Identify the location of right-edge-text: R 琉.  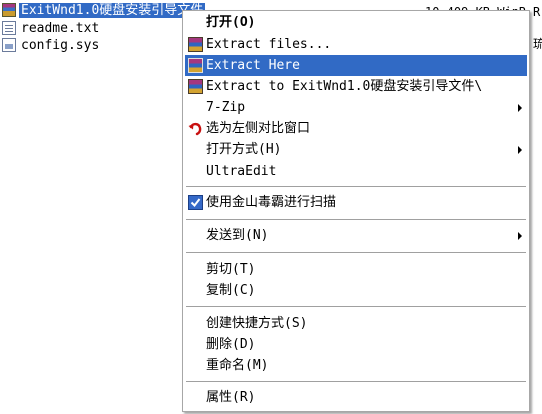
(537, 28).